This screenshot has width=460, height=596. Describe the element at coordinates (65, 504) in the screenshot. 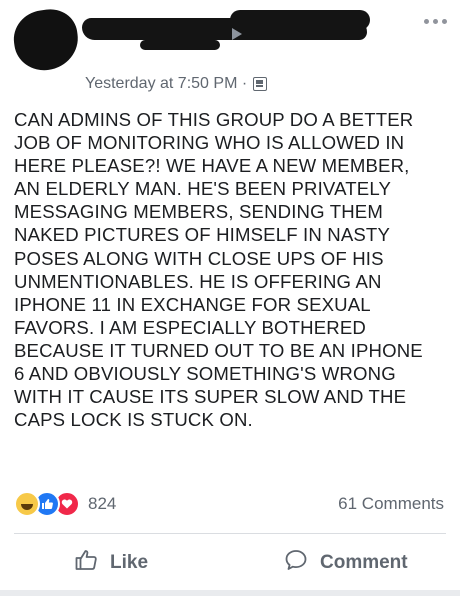

I see `reactions-summary: 824` at that location.